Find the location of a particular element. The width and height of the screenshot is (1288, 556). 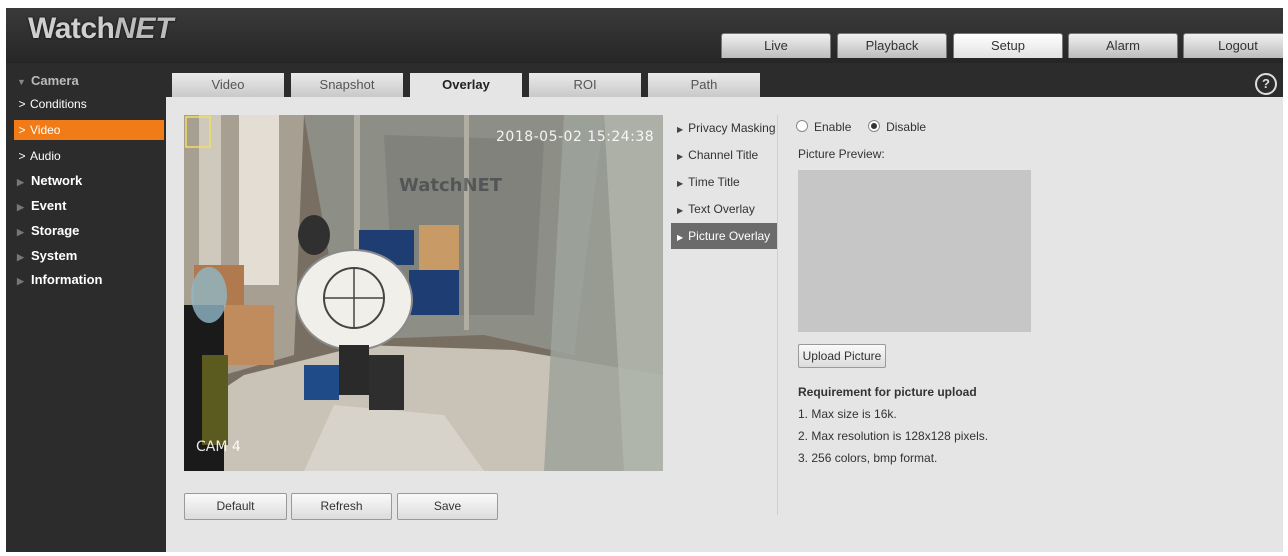

logo-text-net: NET is located at coordinates (143, 28).